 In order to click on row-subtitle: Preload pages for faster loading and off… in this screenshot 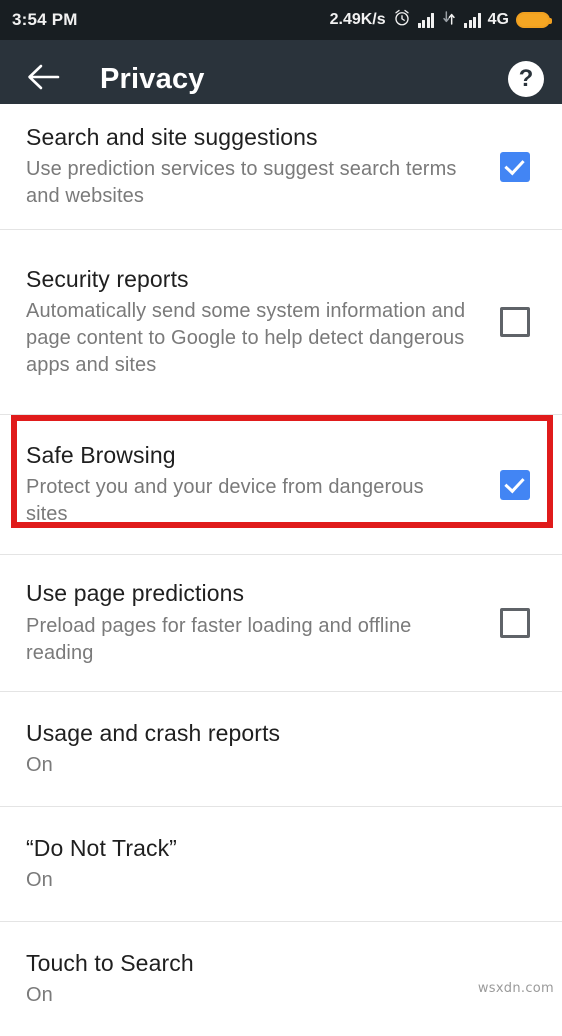, I will do `click(219, 639)`.